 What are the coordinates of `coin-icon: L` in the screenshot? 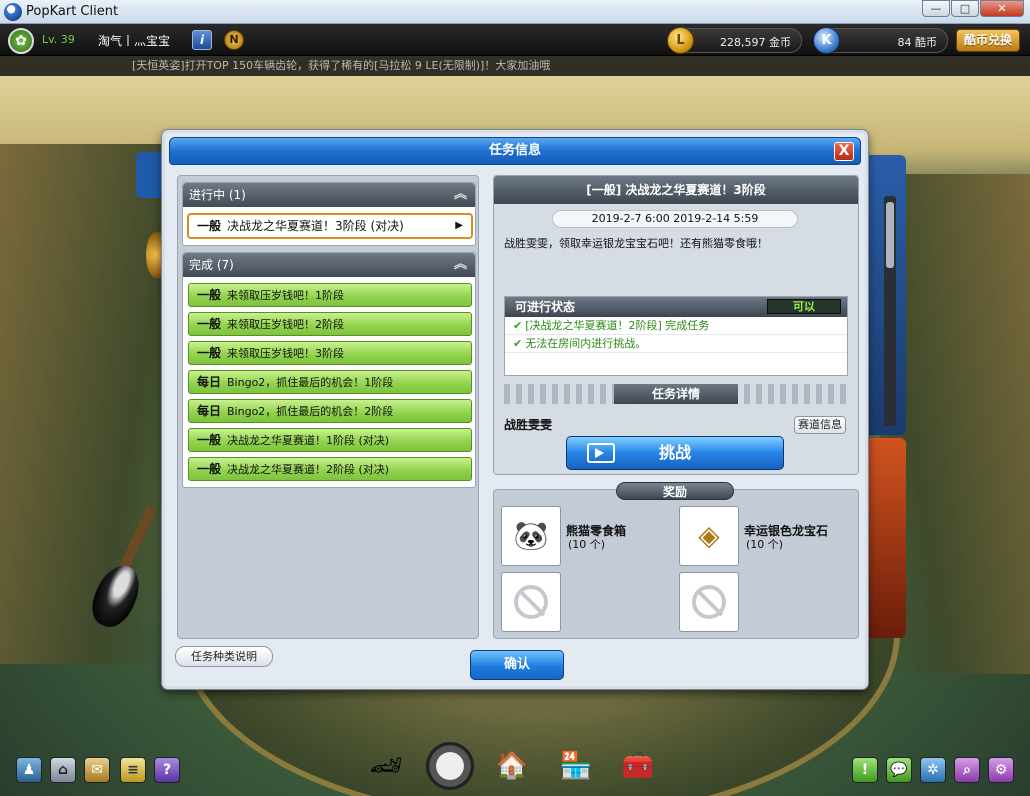 It's located at (680, 40).